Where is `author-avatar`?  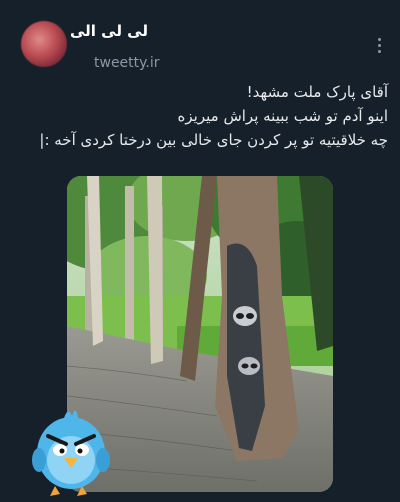
author-avatar is located at coordinates (44, 44).